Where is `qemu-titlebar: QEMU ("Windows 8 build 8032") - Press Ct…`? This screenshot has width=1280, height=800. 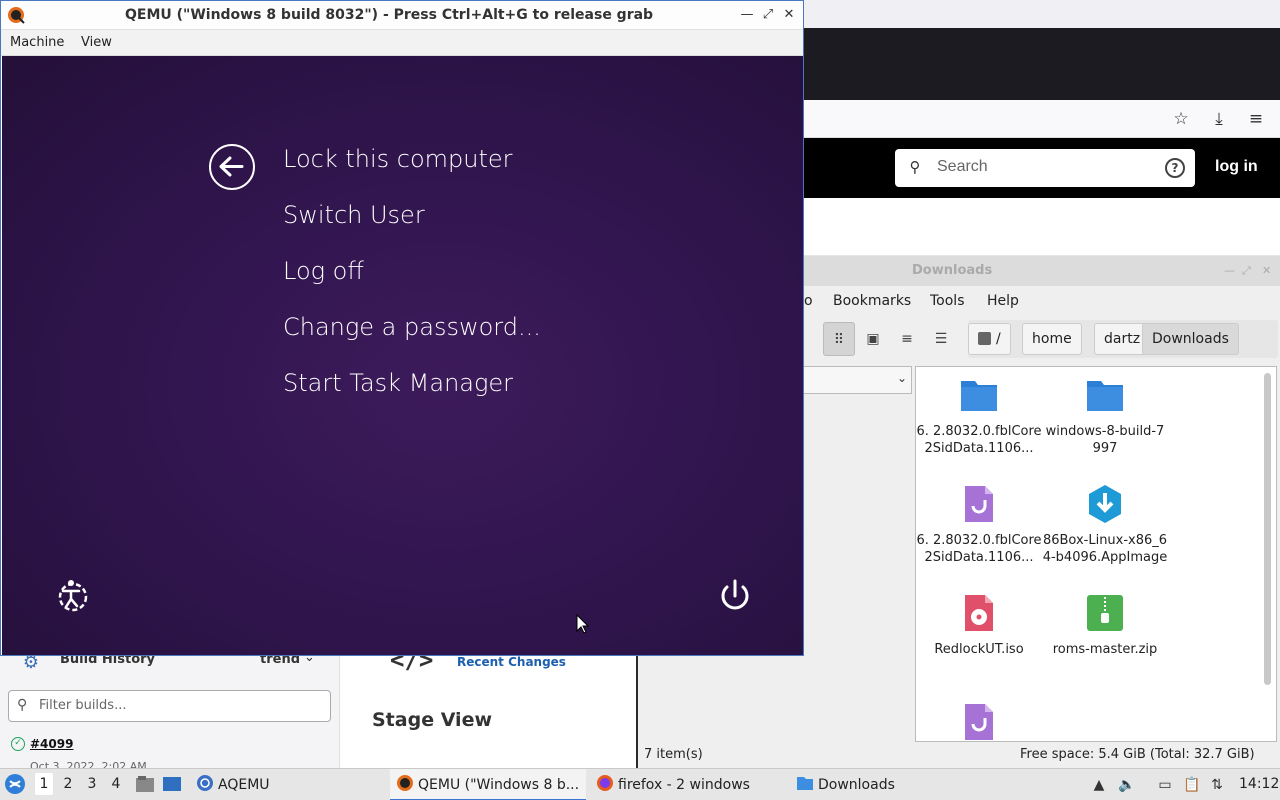 qemu-titlebar: QEMU ("Windows 8 build 8032") - Press Ct… is located at coordinates (402, 15).